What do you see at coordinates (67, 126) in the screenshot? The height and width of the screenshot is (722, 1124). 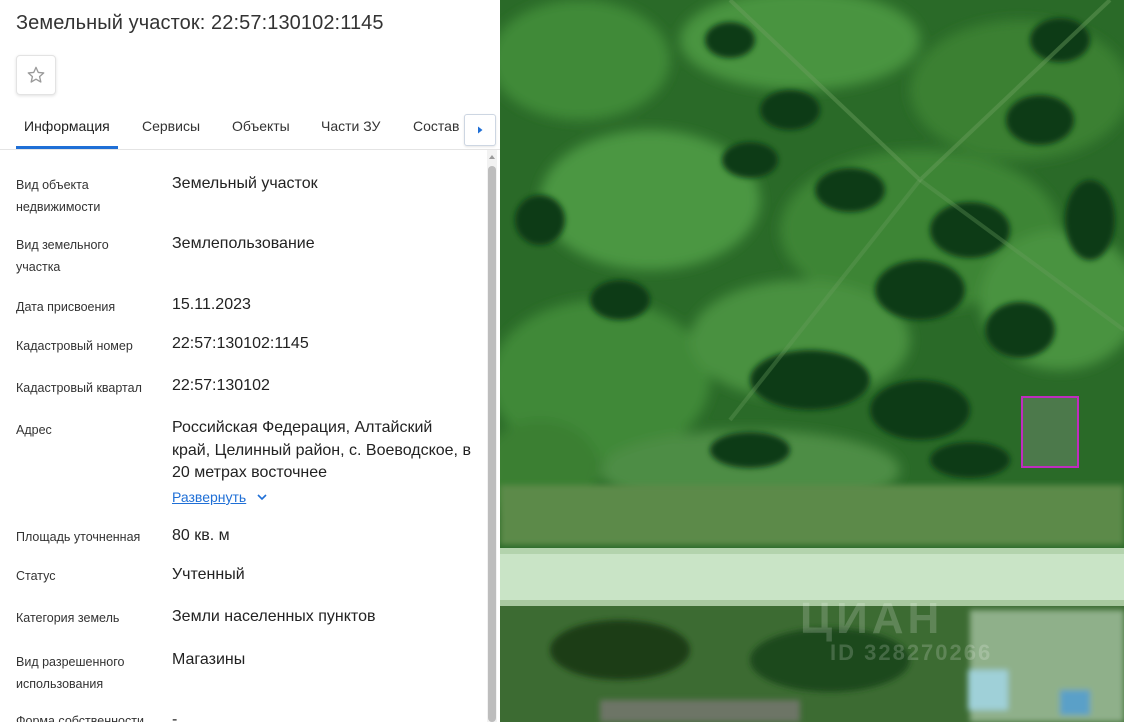 I see `tab-info: Информация` at bounding box center [67, 126].